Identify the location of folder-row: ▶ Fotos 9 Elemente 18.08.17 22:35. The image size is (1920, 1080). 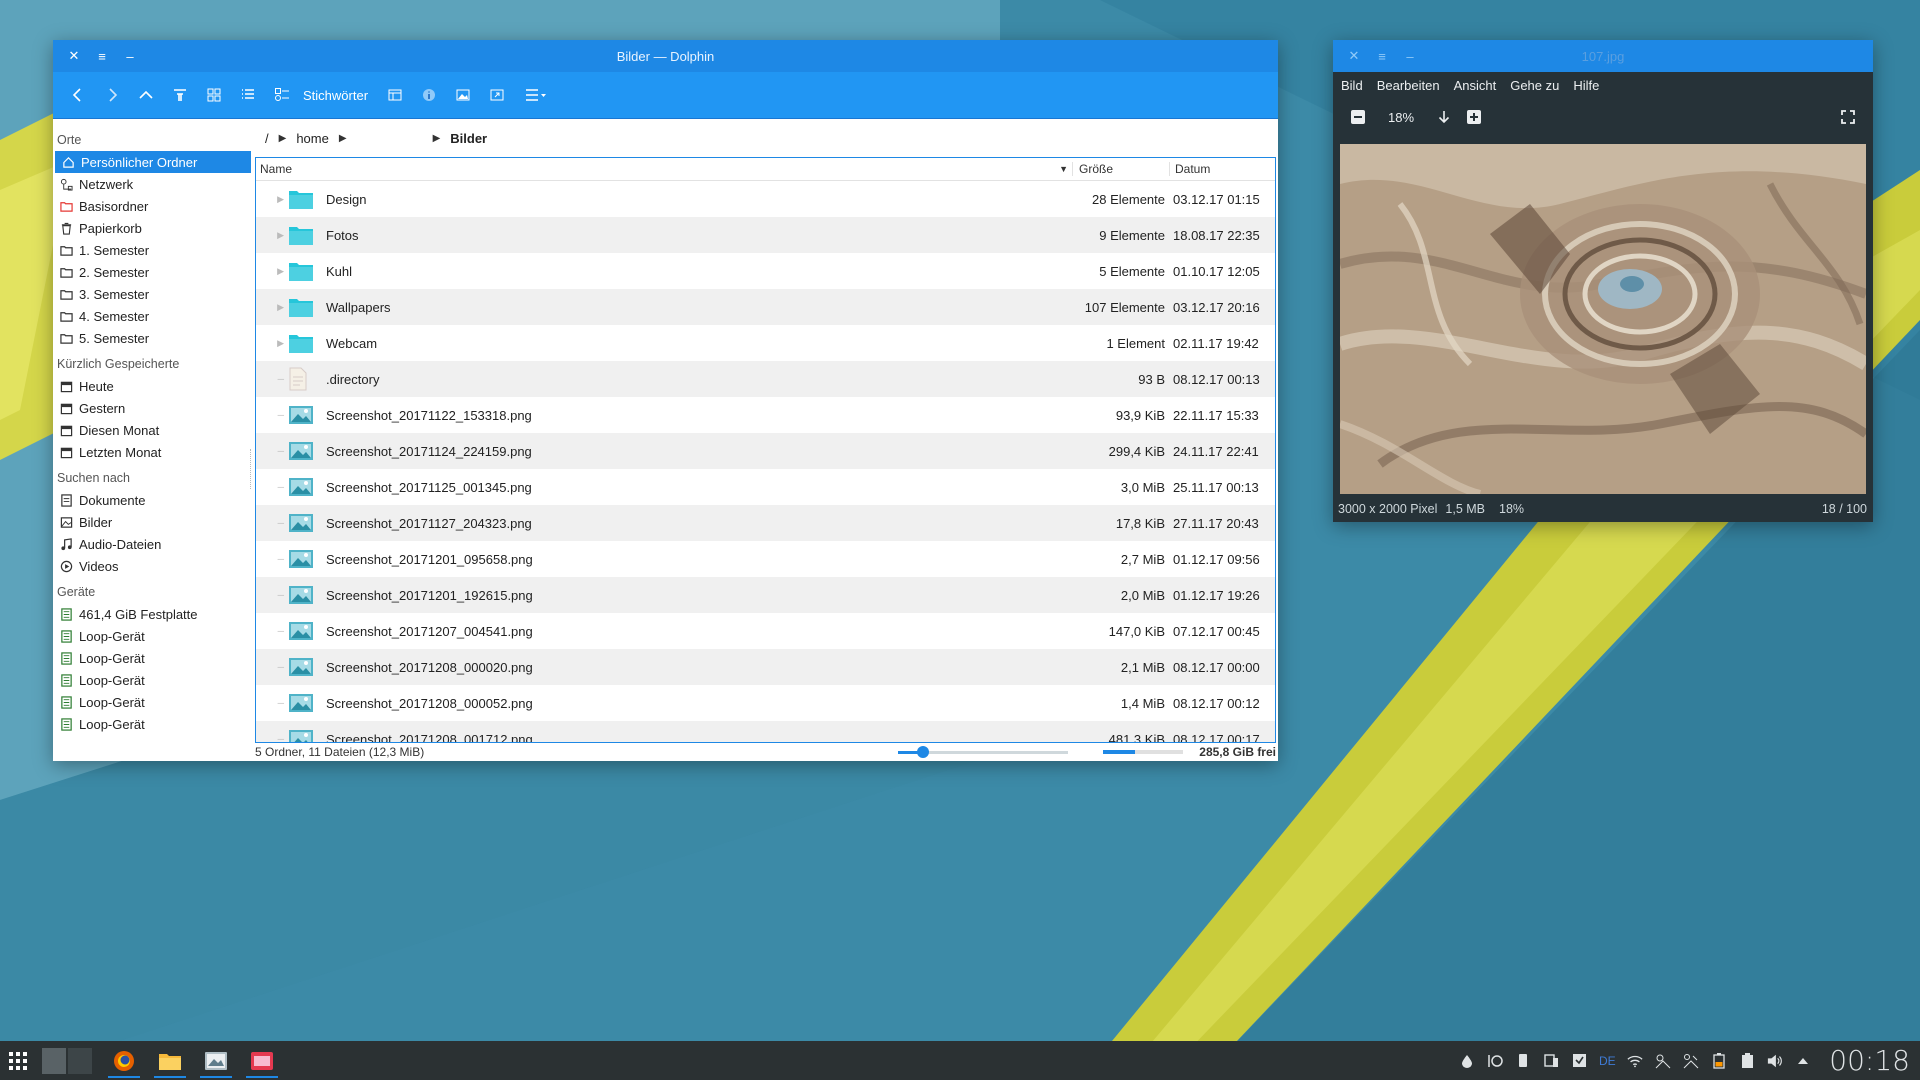
(765, 235).